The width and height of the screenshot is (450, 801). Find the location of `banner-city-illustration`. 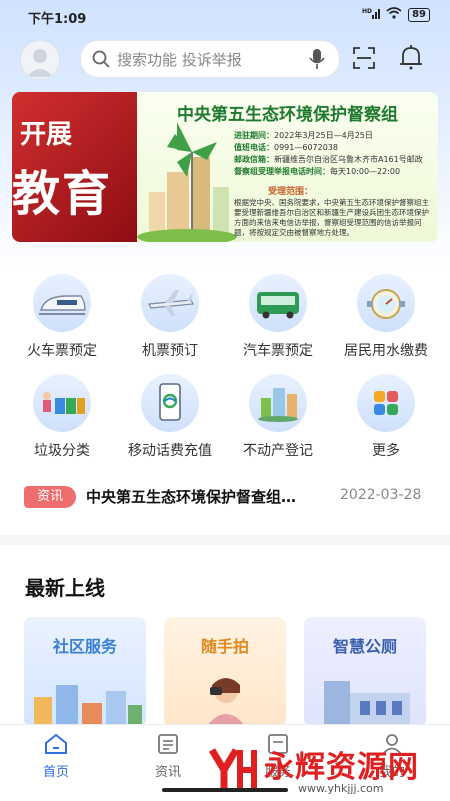

banner-city-illustration is located at coordinates (187, 182).